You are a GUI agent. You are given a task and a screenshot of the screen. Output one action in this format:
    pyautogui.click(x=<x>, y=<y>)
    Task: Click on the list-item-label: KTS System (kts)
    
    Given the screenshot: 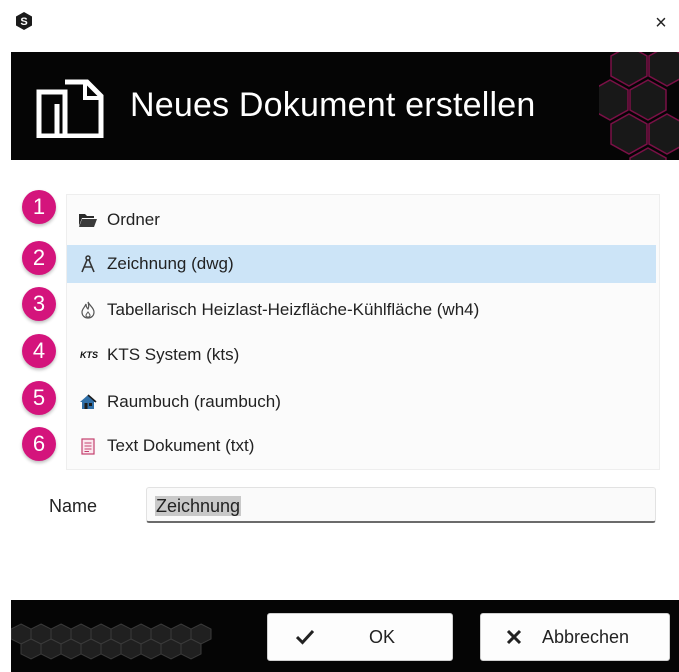 What is the action you would take?
    pyautogui.click(x=173, y=354)
    